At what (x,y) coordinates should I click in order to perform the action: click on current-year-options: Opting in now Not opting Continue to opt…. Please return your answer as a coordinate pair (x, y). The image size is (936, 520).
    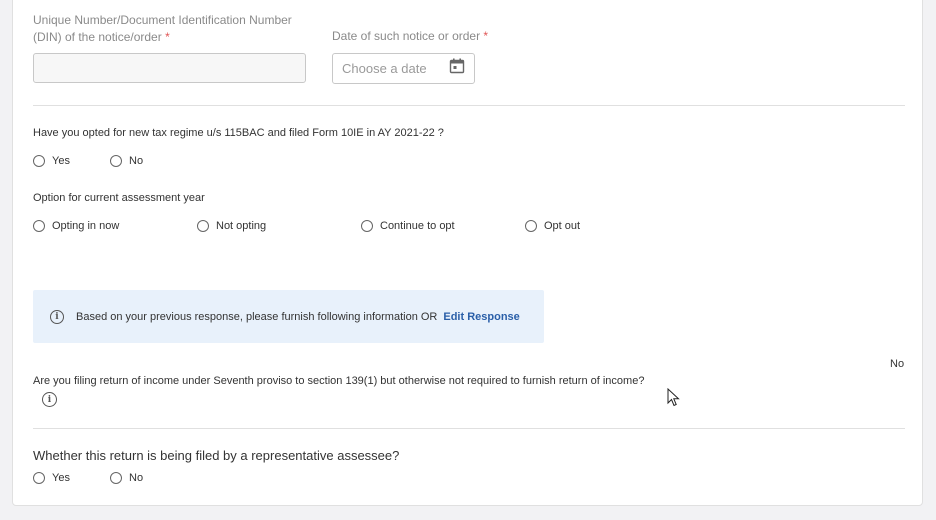
    Looking at the image, I should click on (306, 226).